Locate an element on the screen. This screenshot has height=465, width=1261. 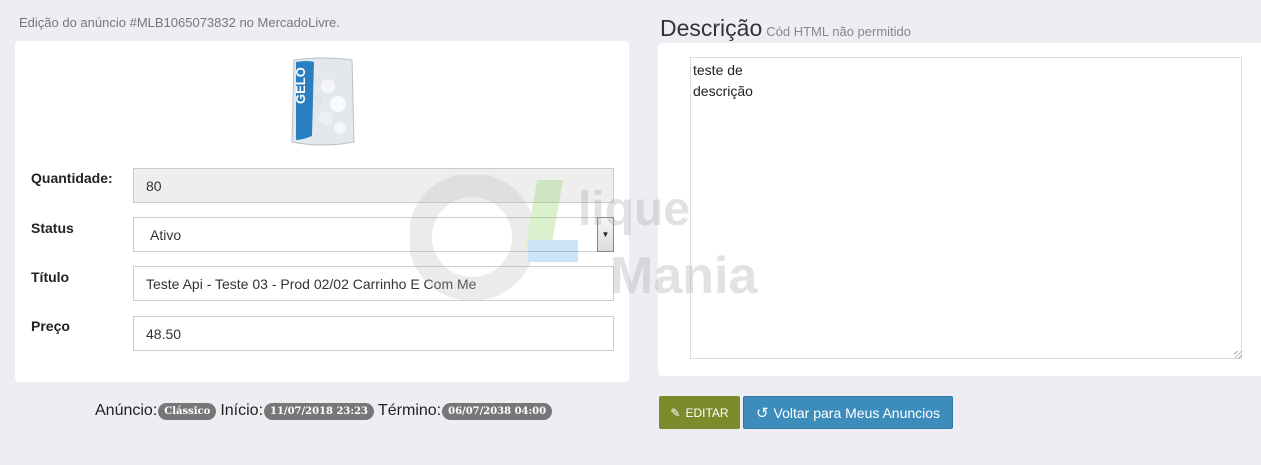
anuncio-badge: Clássico is located at coordinates (187, 411).